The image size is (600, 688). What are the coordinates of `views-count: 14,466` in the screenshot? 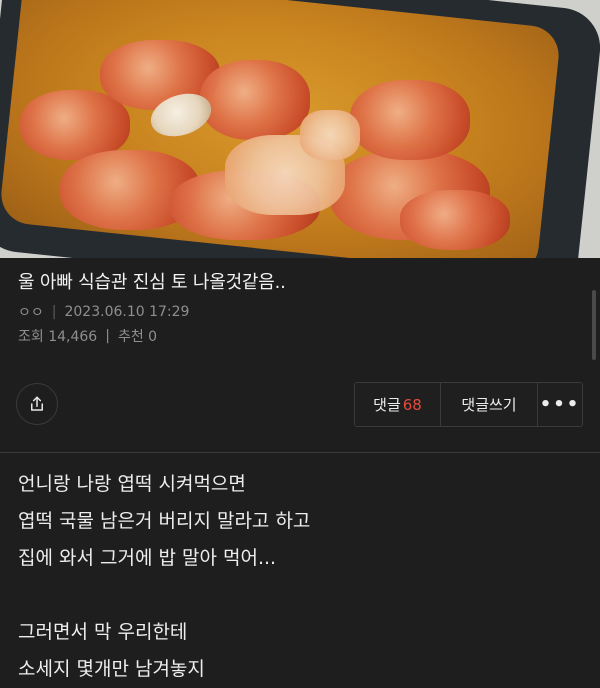 It's located at (73, 337).